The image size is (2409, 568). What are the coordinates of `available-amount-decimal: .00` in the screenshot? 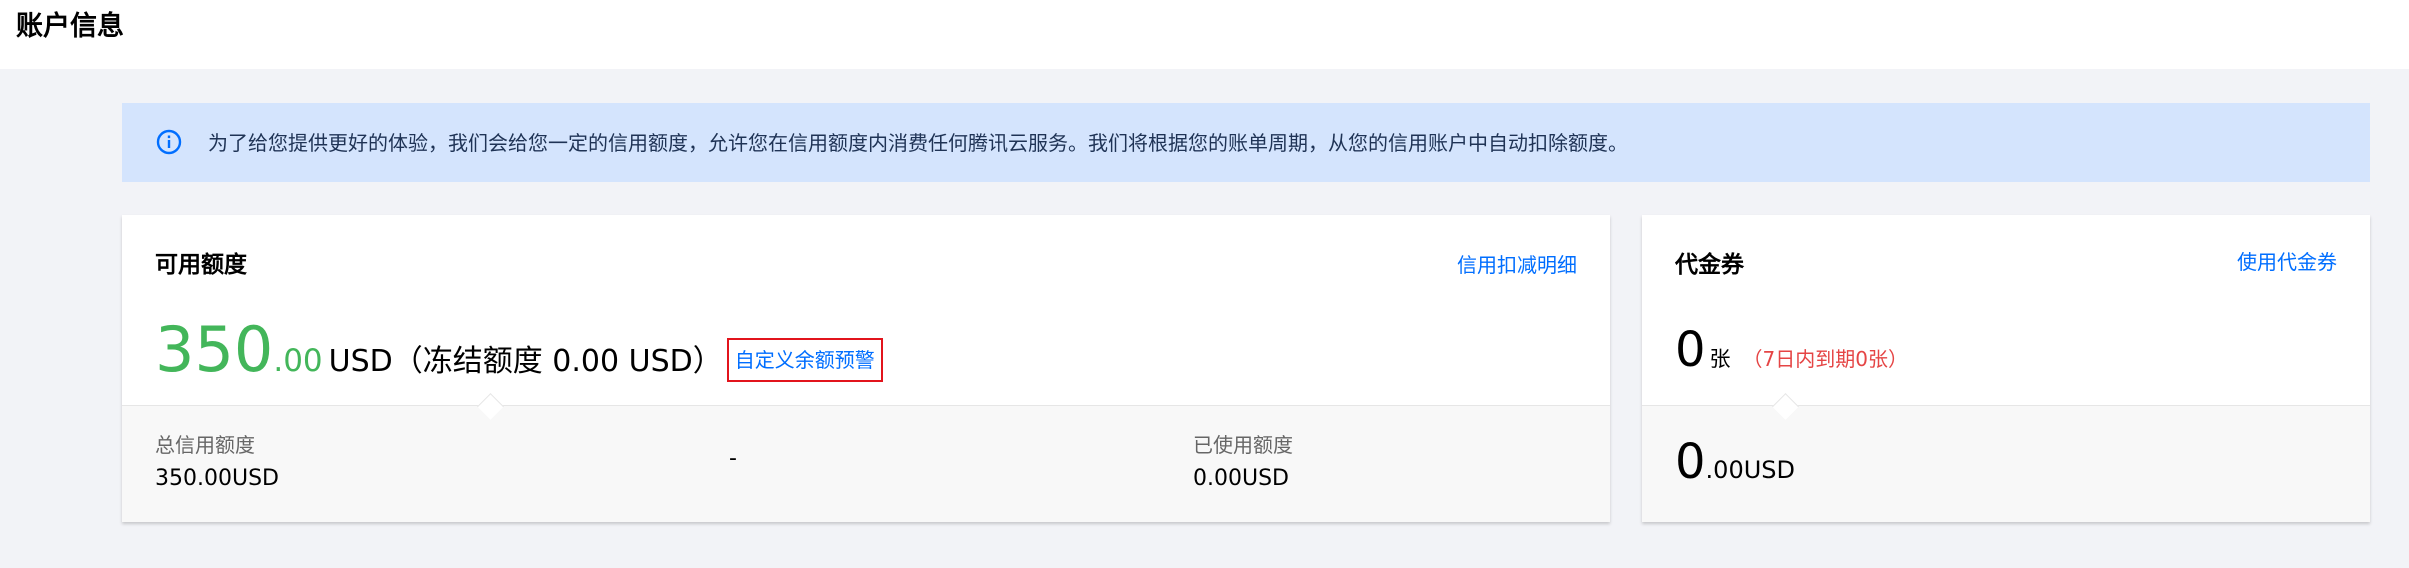 It's located at (298, 361).